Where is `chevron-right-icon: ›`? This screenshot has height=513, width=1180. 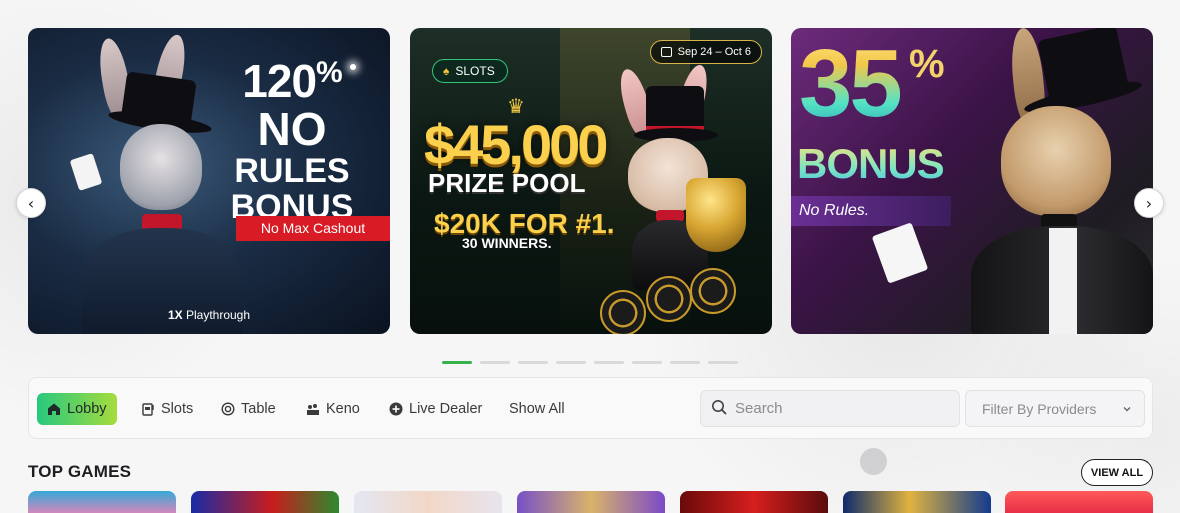 chevron-right-icon: › is located at coordinates (1149, 203).